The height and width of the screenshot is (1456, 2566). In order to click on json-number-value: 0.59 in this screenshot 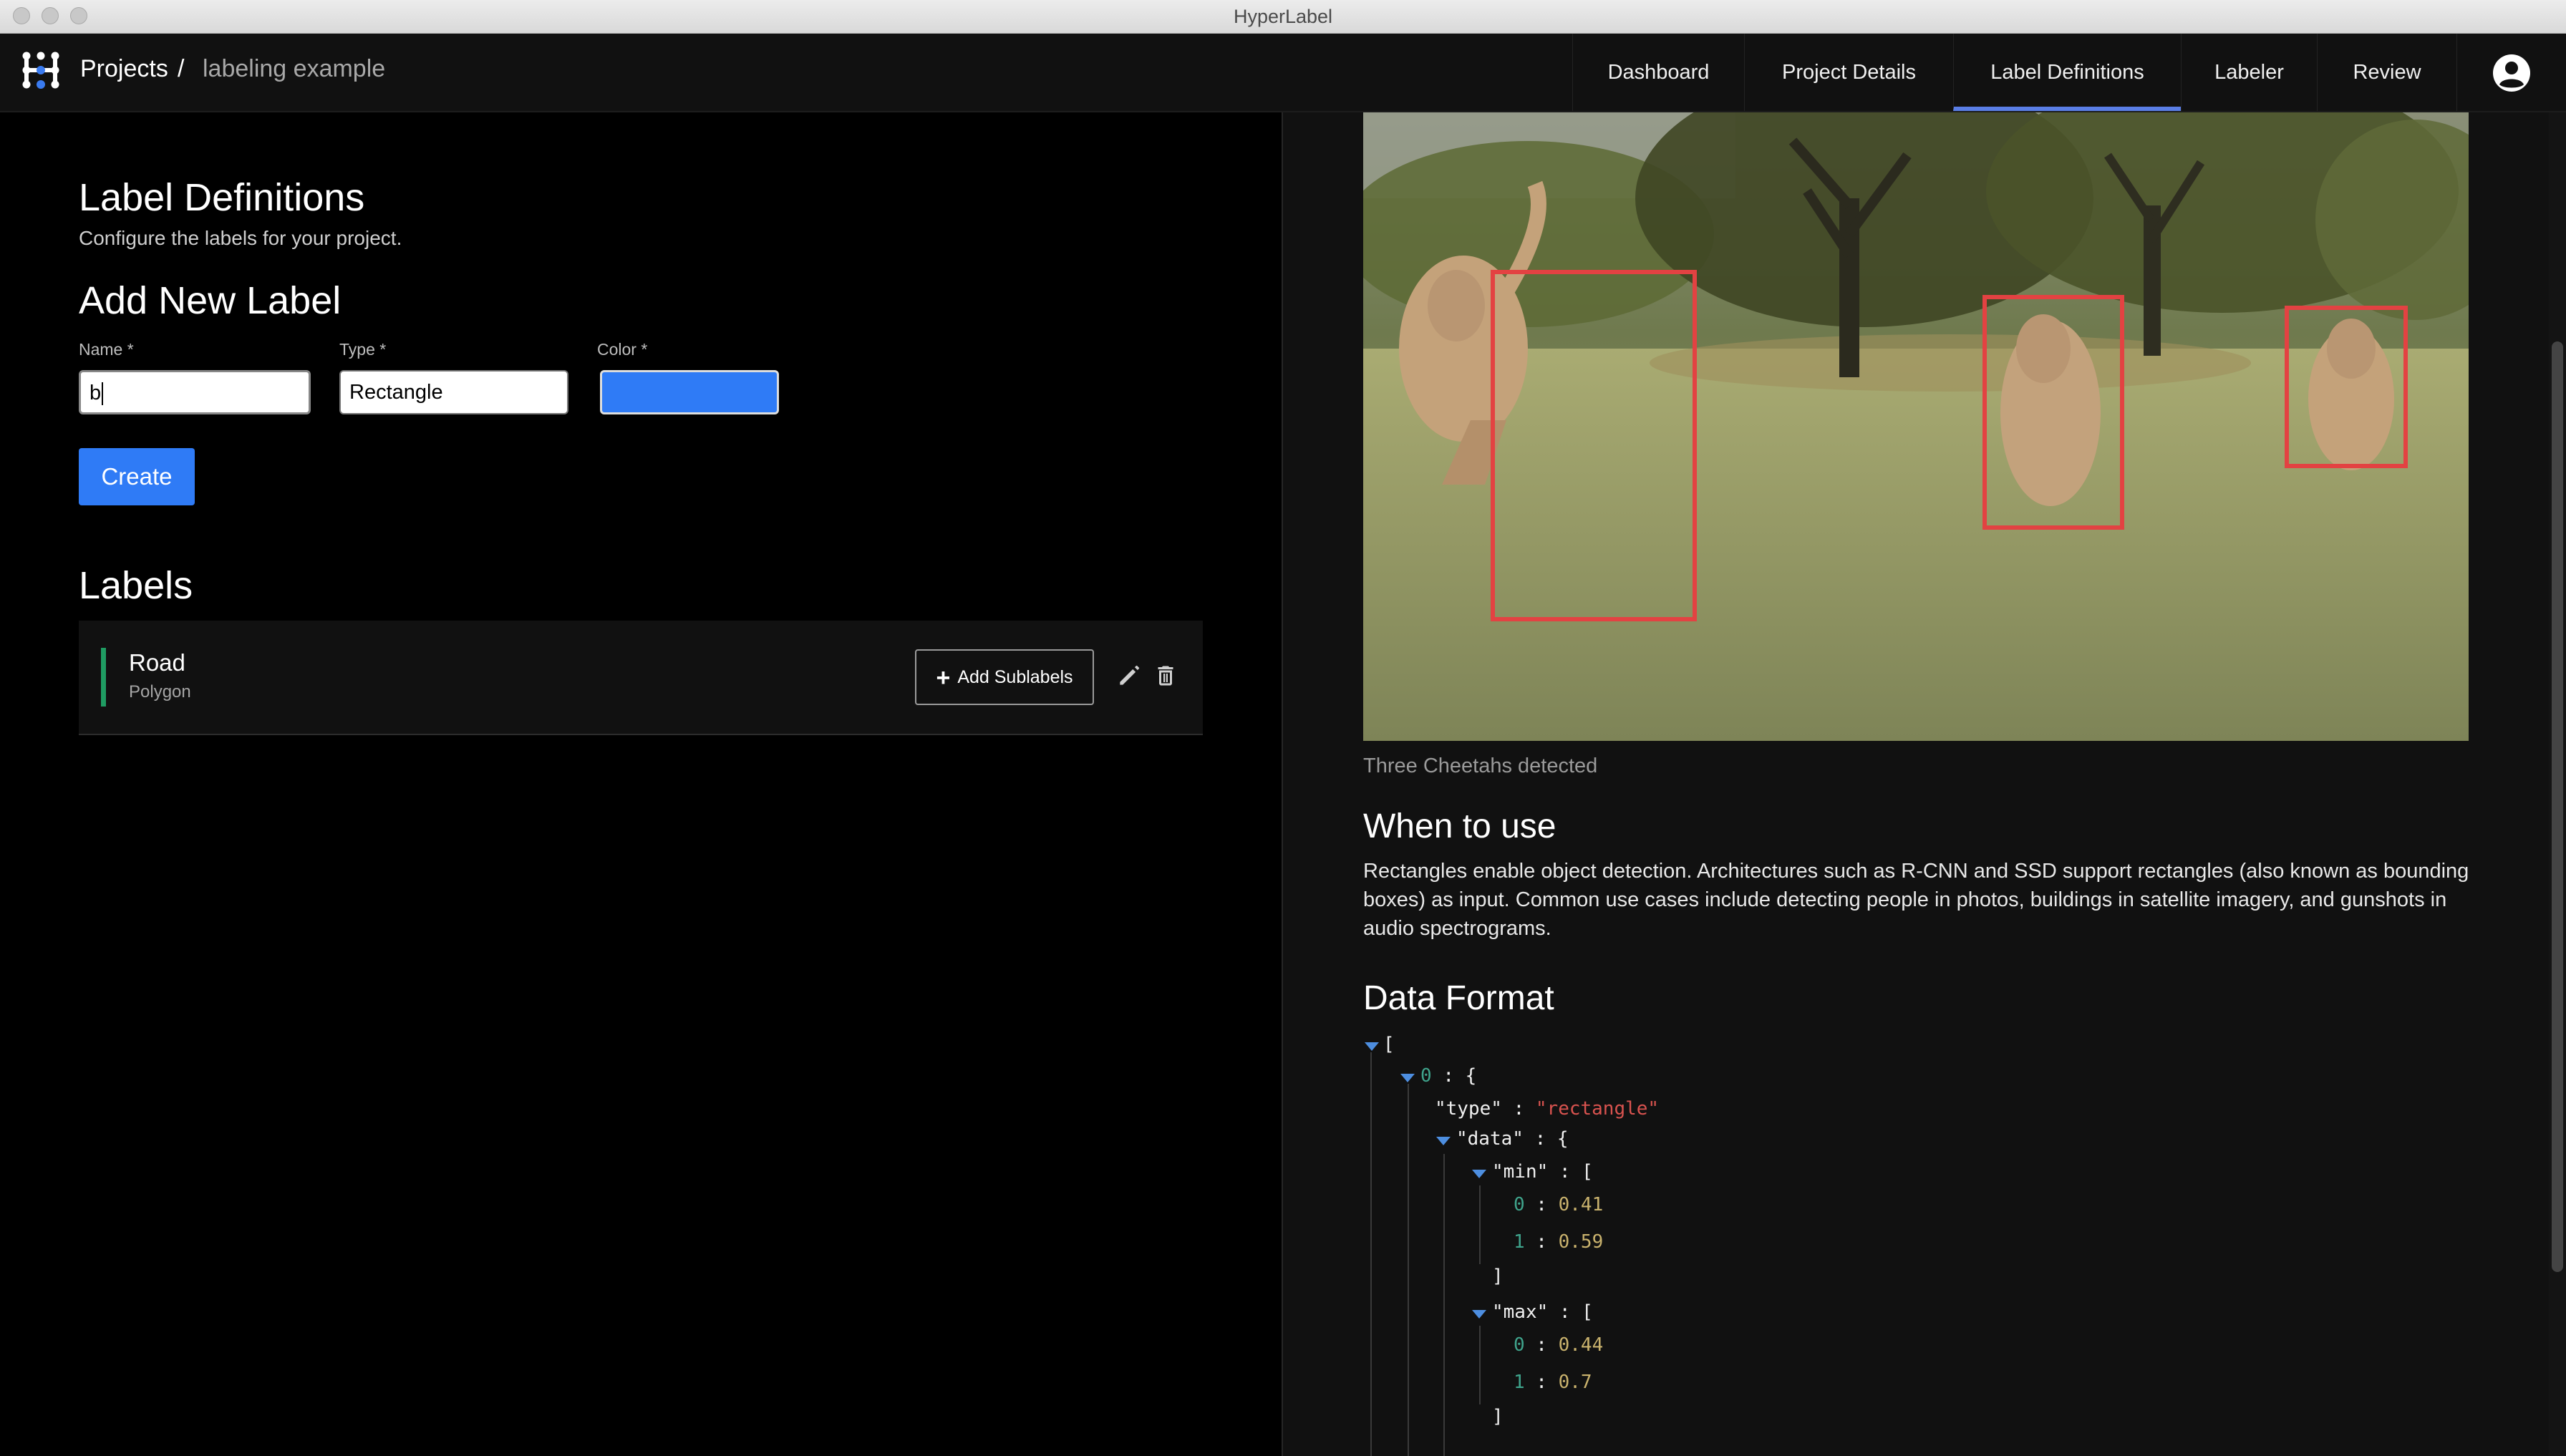, I will do `click(1581, 1242)`.